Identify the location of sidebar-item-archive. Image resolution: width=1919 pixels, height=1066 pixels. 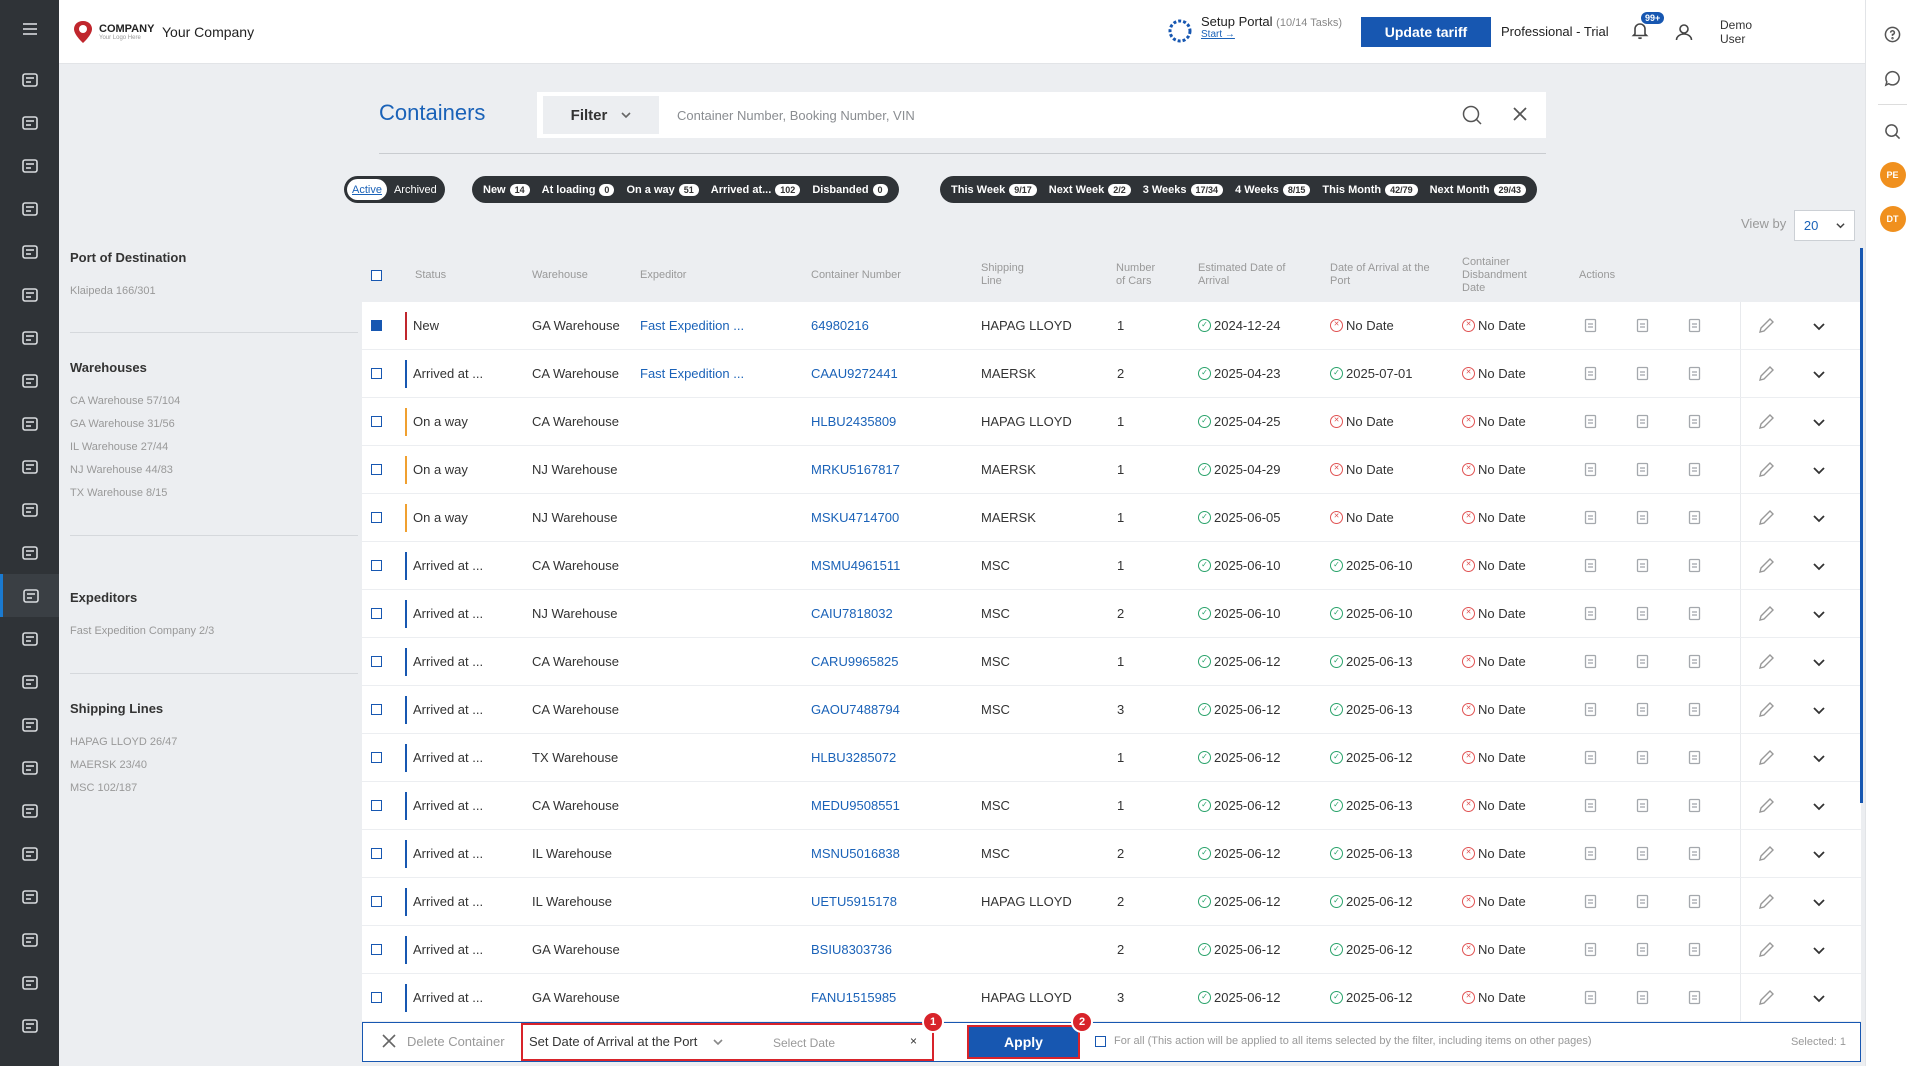
(29, 1025).